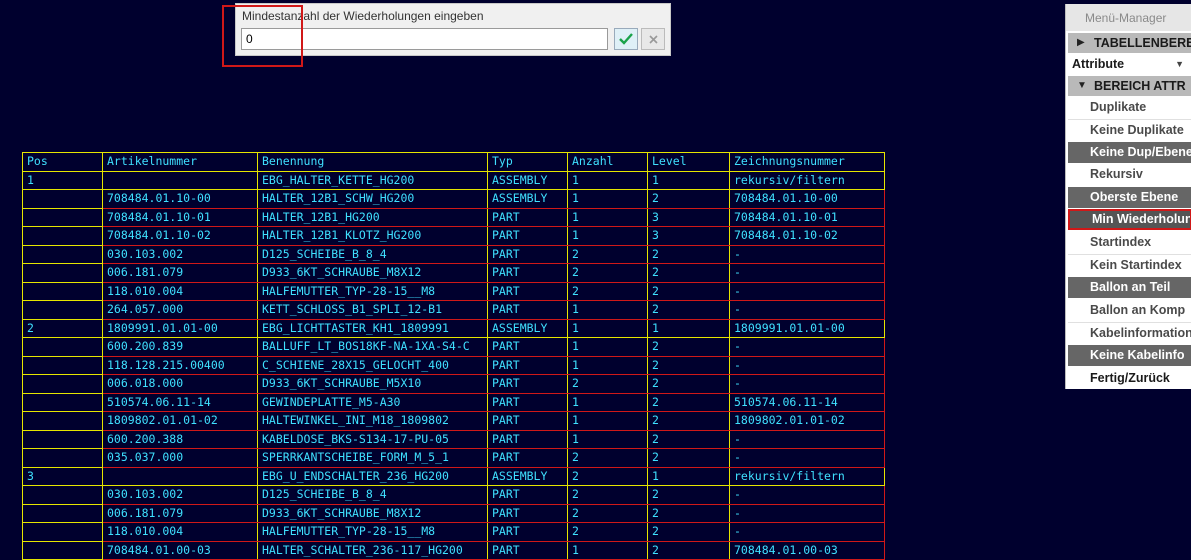  What do you see at coordinates (688, 328) in the screenshot?
I see `cell-level: 1` at bounding box center [688, 328].